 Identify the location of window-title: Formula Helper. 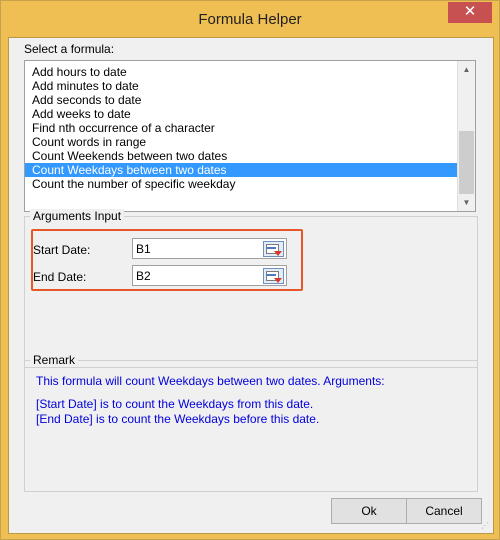
(250, 19).